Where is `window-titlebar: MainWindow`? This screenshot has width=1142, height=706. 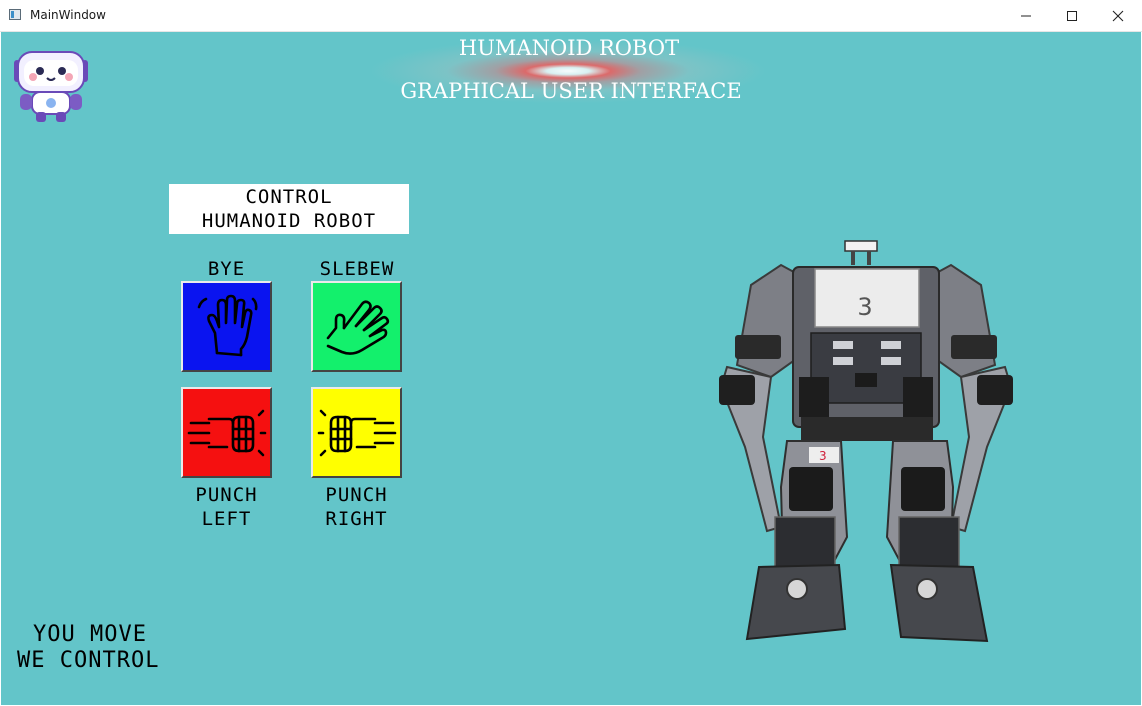
window-titlebar: MainWindow is located at coordinates (571, 16).